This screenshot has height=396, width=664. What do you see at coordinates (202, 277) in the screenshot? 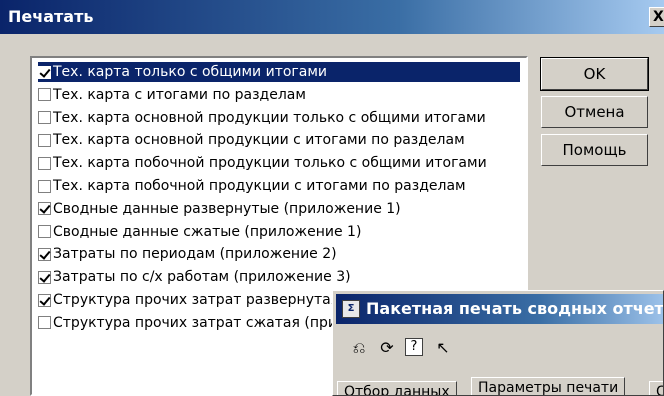
I see `list-item-label: Затраты по с/х работам (приложение 3)` at bounding box center [202, 277].